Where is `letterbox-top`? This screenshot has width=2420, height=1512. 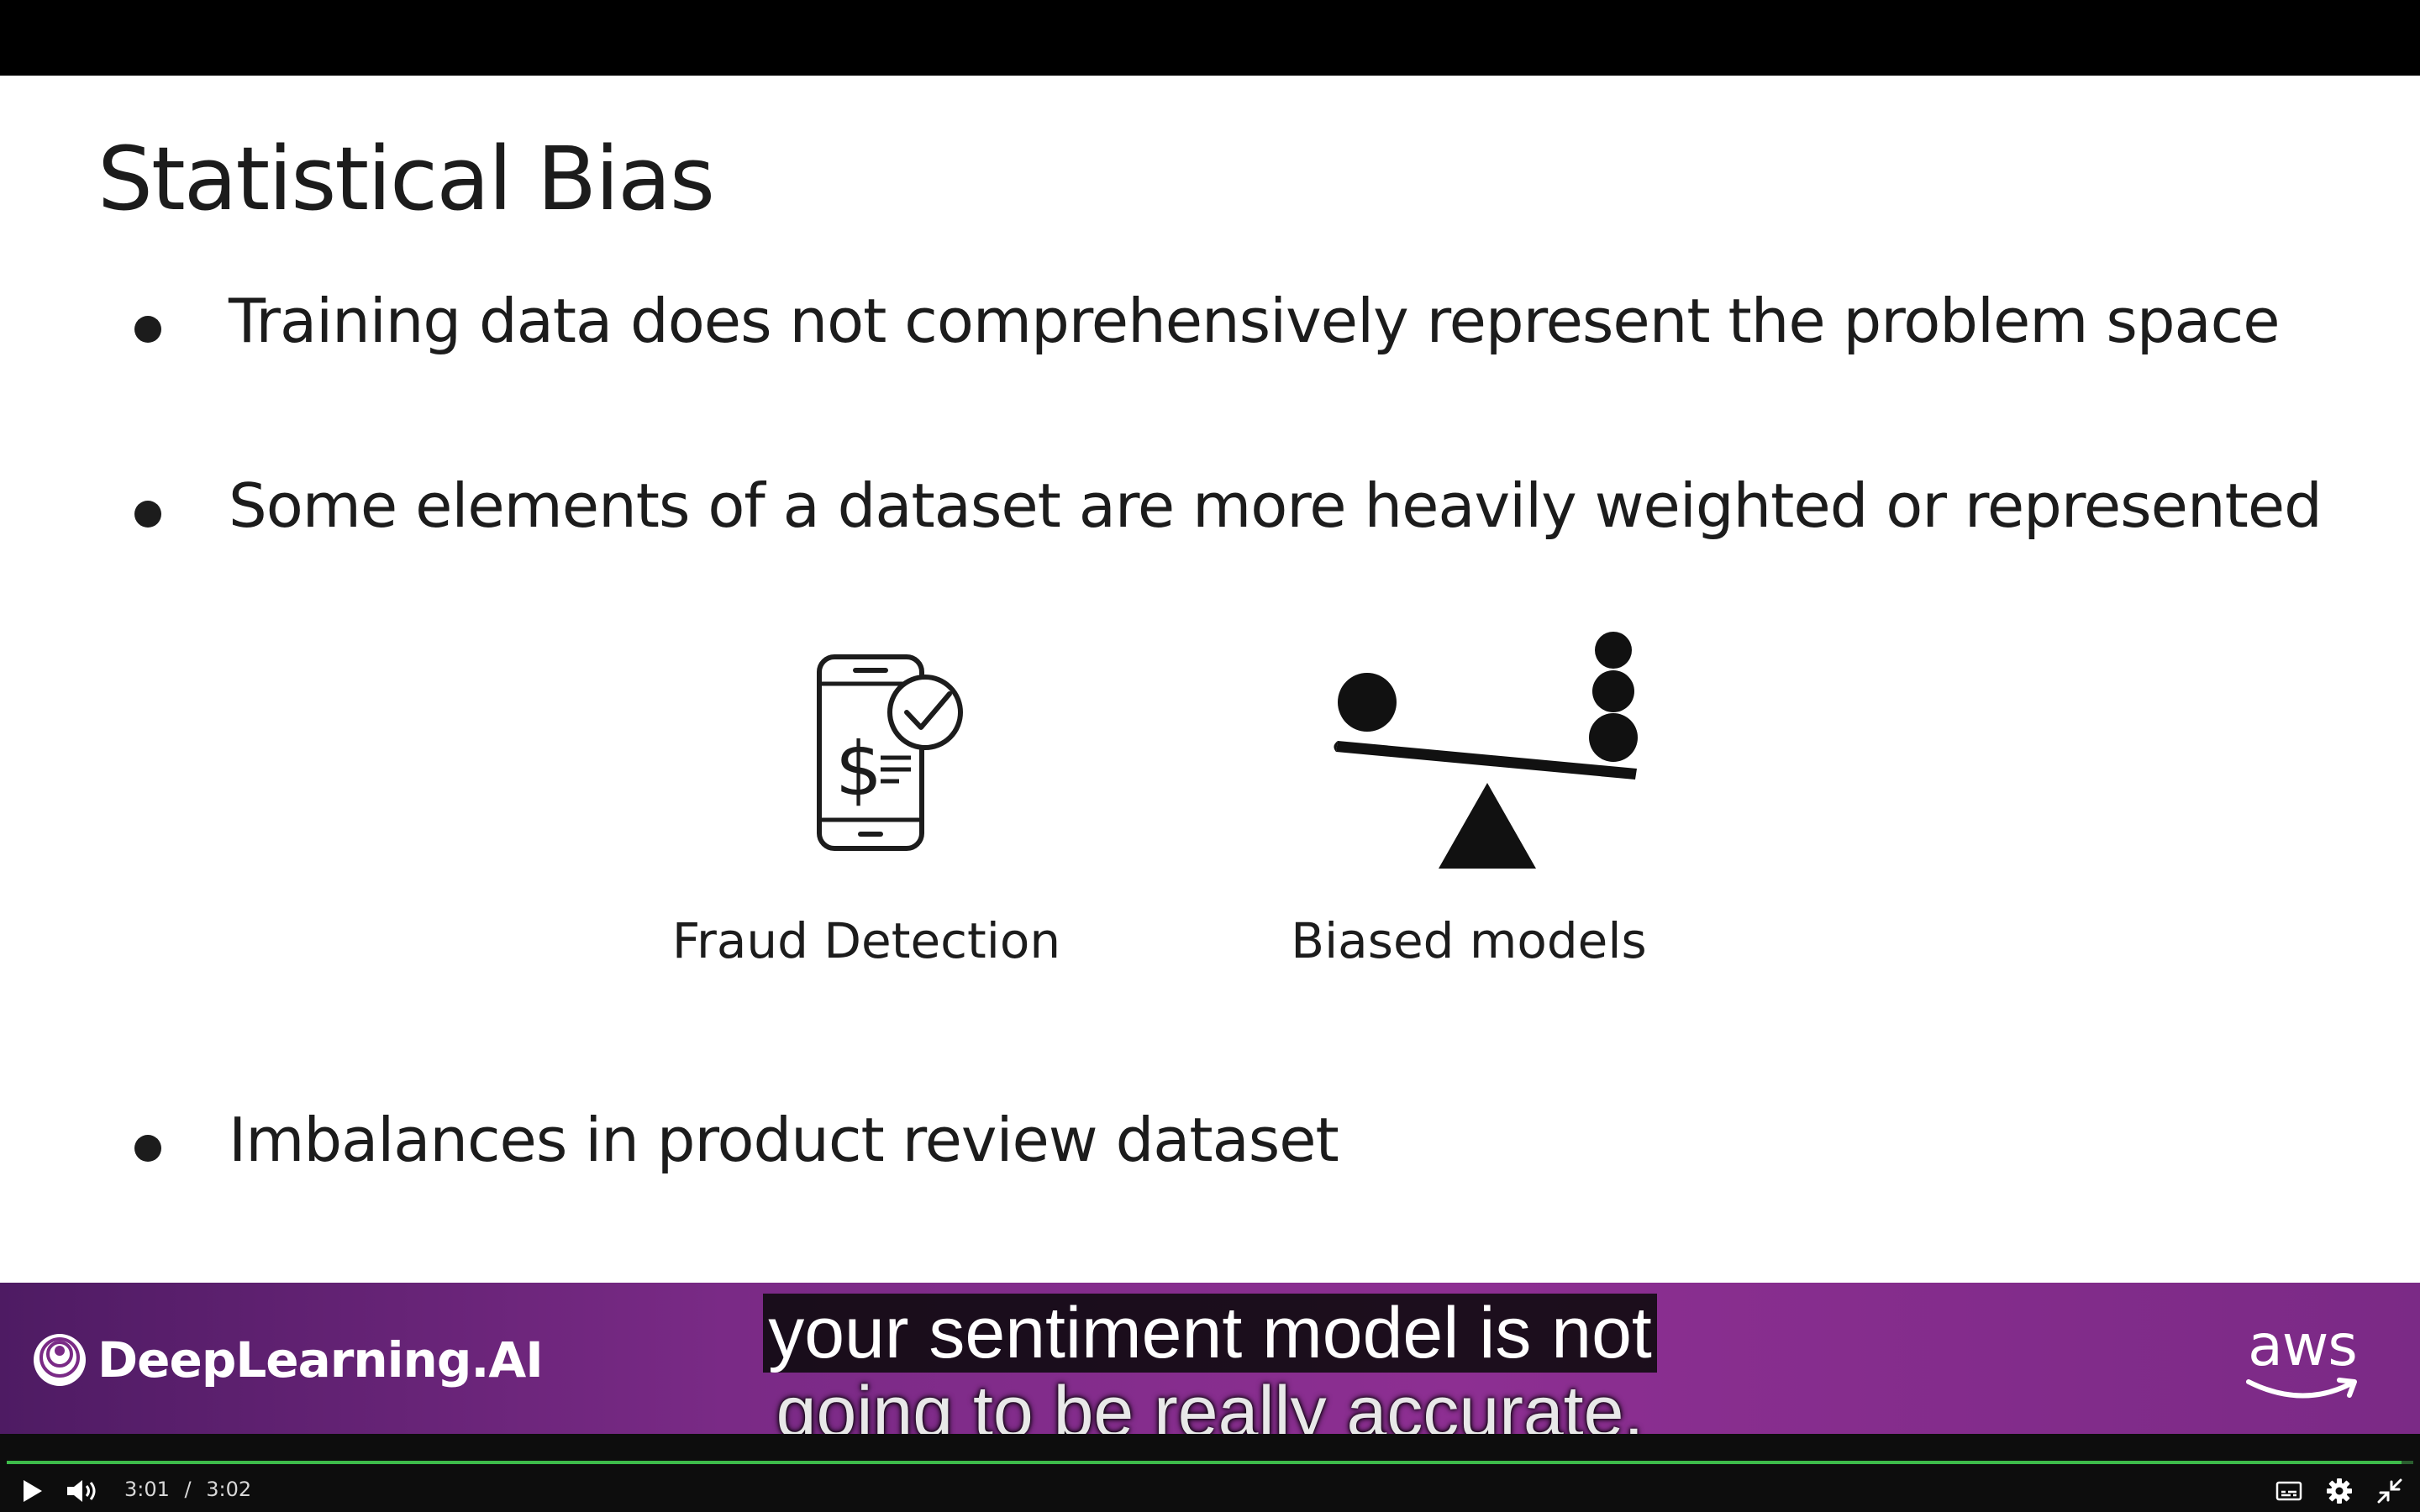
letterbox-top is located at coordinates (1210, 38).